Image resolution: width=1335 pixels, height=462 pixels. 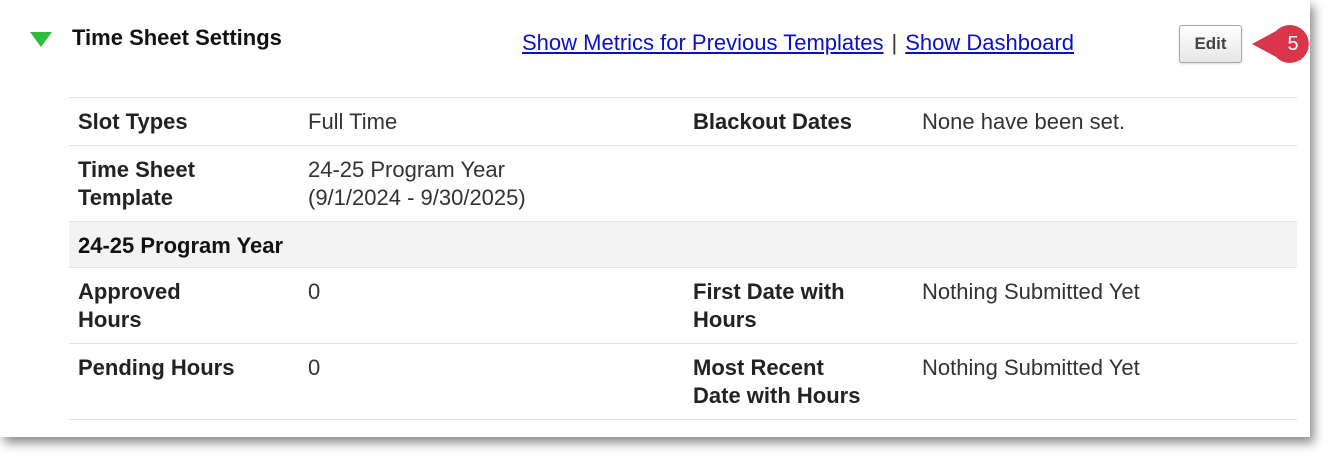 What do you see at coordinates (803, 382) in the screenshot?
I see `recent-date-label: Most Recent Date with Hours` at bounding box center [803, 382].